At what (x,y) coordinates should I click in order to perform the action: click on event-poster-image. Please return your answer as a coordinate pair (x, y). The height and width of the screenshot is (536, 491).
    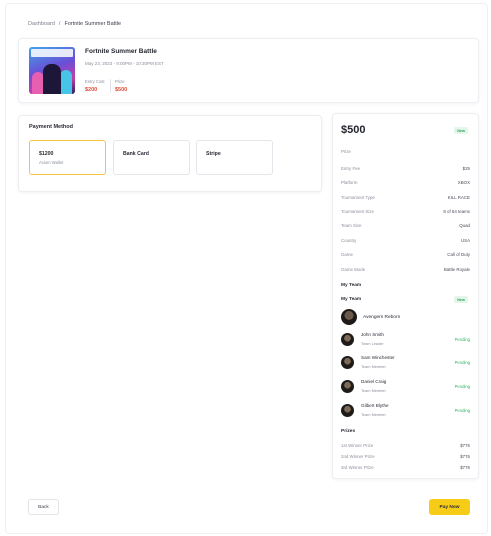
    Looking at the image, I should click on (52, 70).